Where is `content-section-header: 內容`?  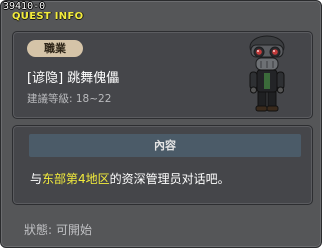 content-section-header: 內容 is located at coordinates (165, 145).